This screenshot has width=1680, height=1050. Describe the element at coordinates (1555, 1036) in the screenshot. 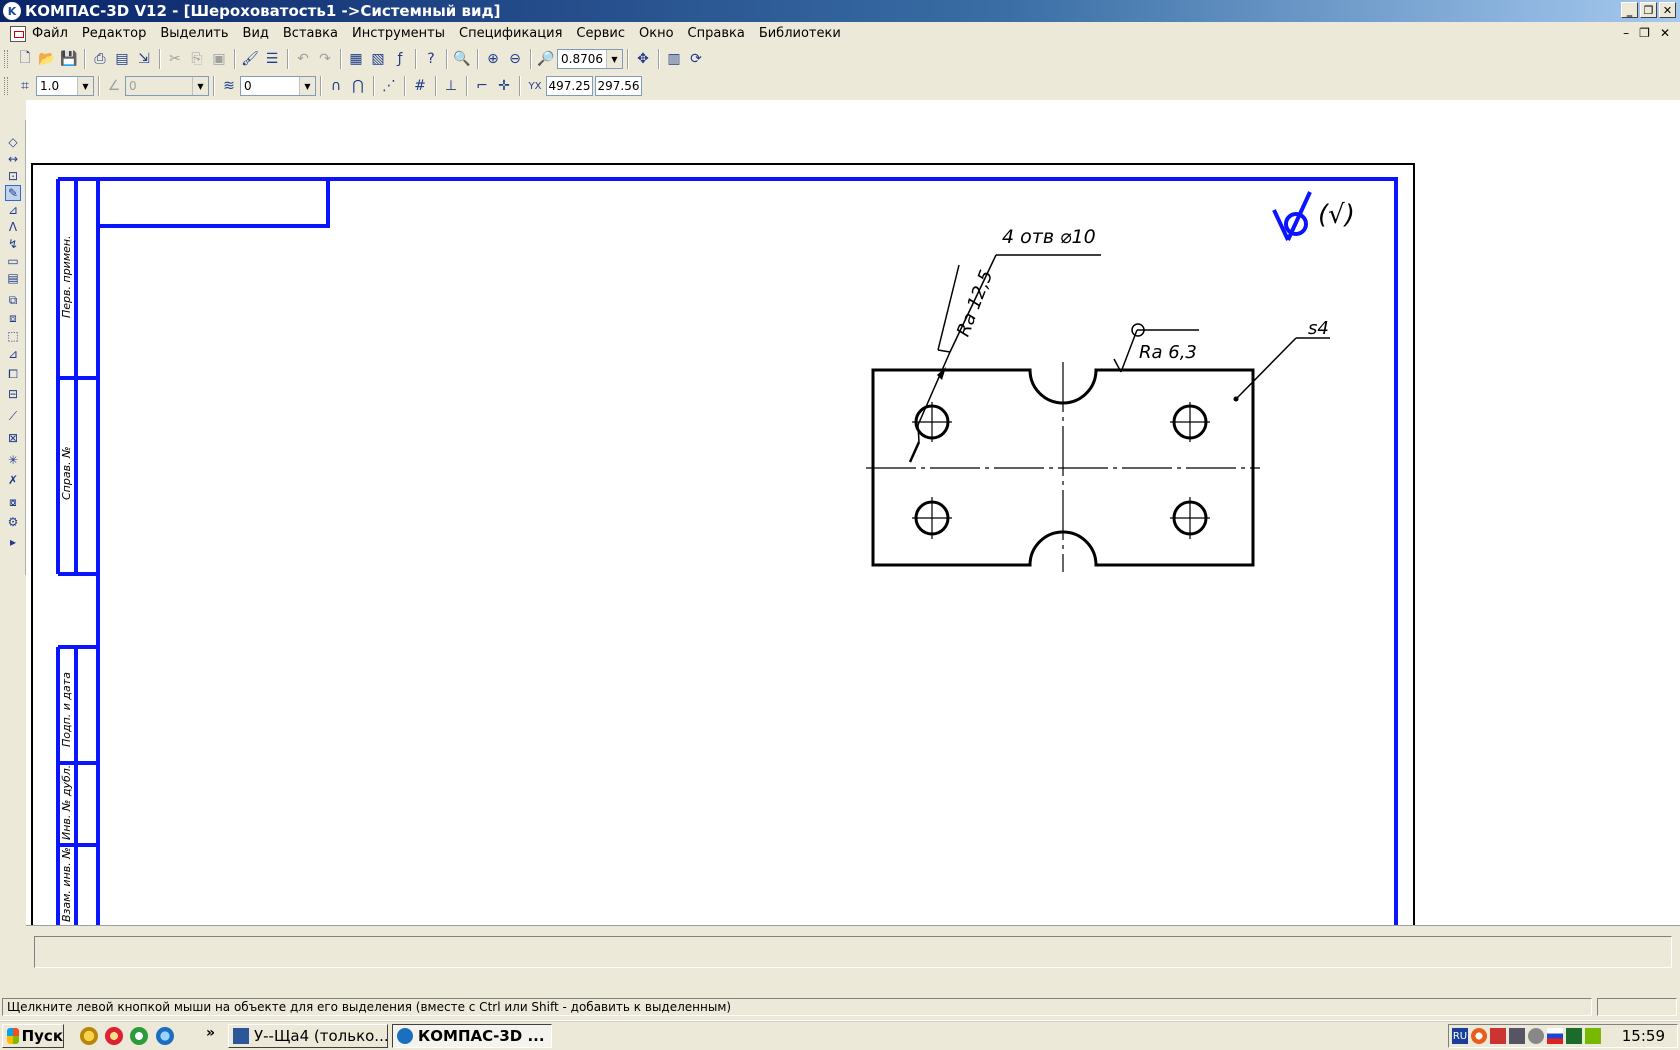

I see `keyboard-layout-icon` at that location.